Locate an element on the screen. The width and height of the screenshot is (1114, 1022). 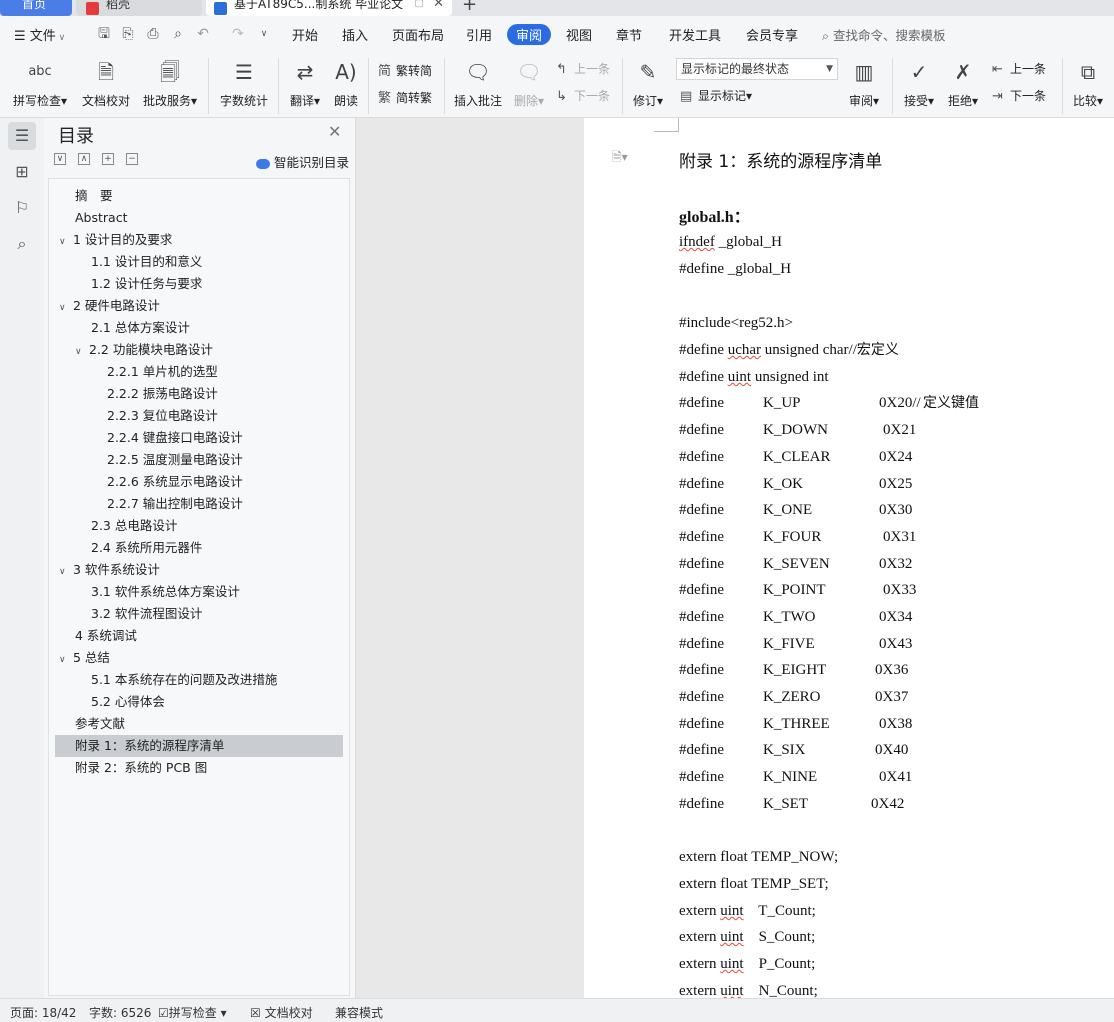
close-icon: ✕ is located at coordinates (334, 131).